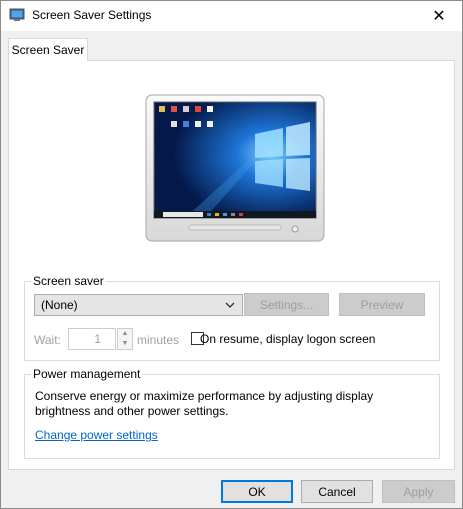  What do you see at coordinates (96, 435) in the screenshot?
I see `change-power-settings-link: Change power settings` at bounding box center [96, 435].